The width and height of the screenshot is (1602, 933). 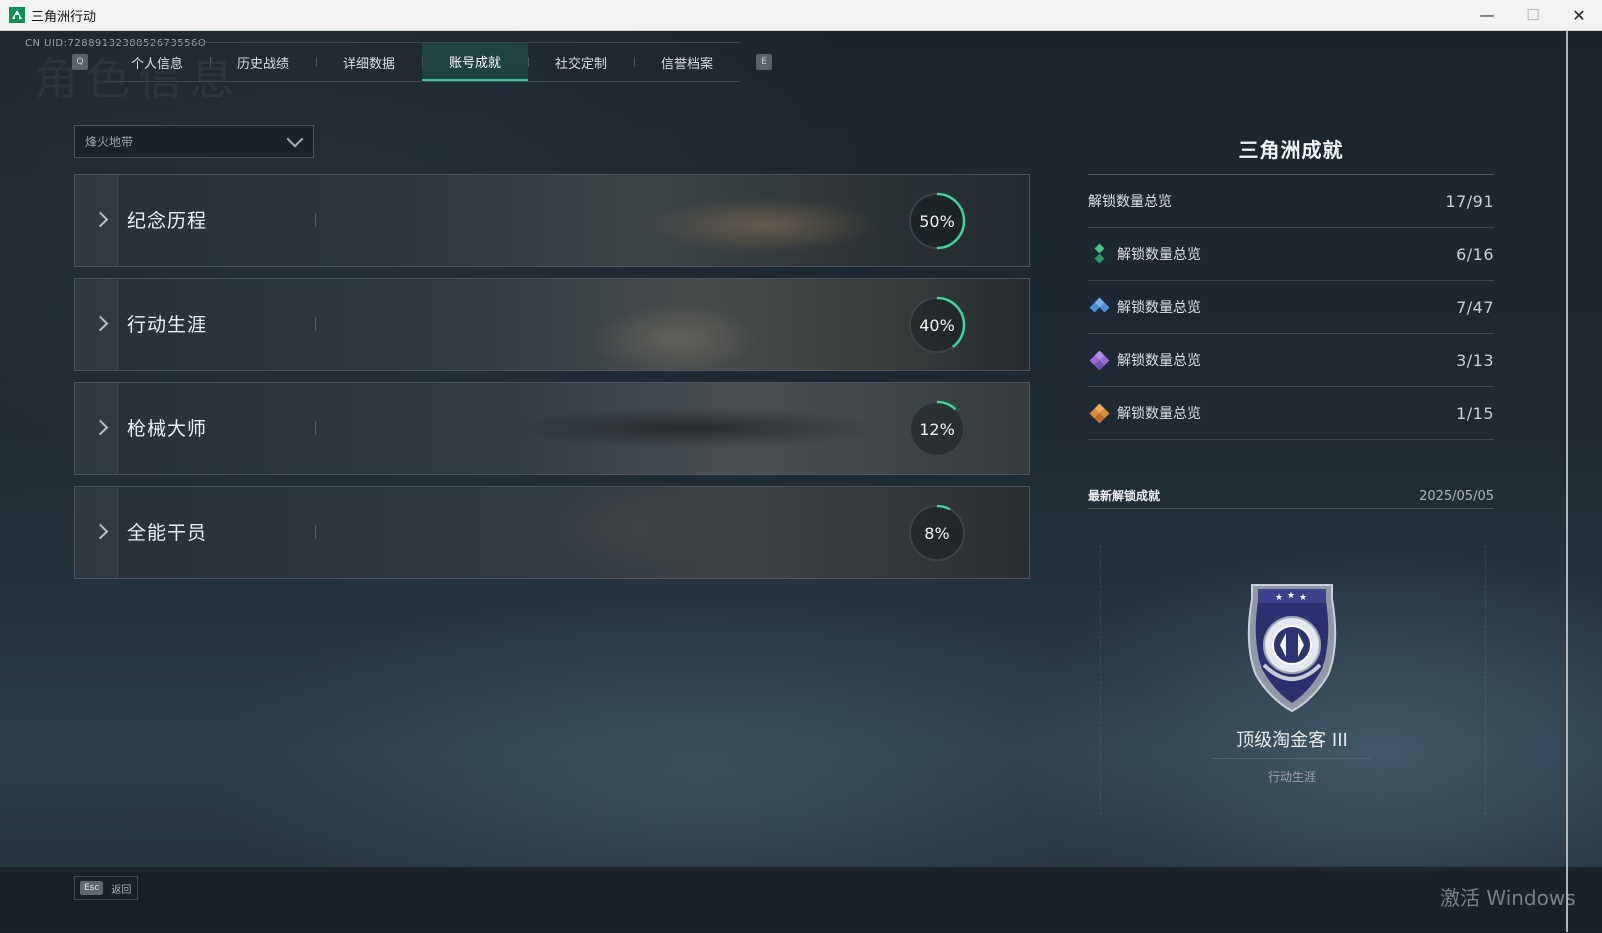 What do you see at coordinates (167, 221) in the screenshot?
I see `category-title: 纪念历程` at bounding box center [167, 221].